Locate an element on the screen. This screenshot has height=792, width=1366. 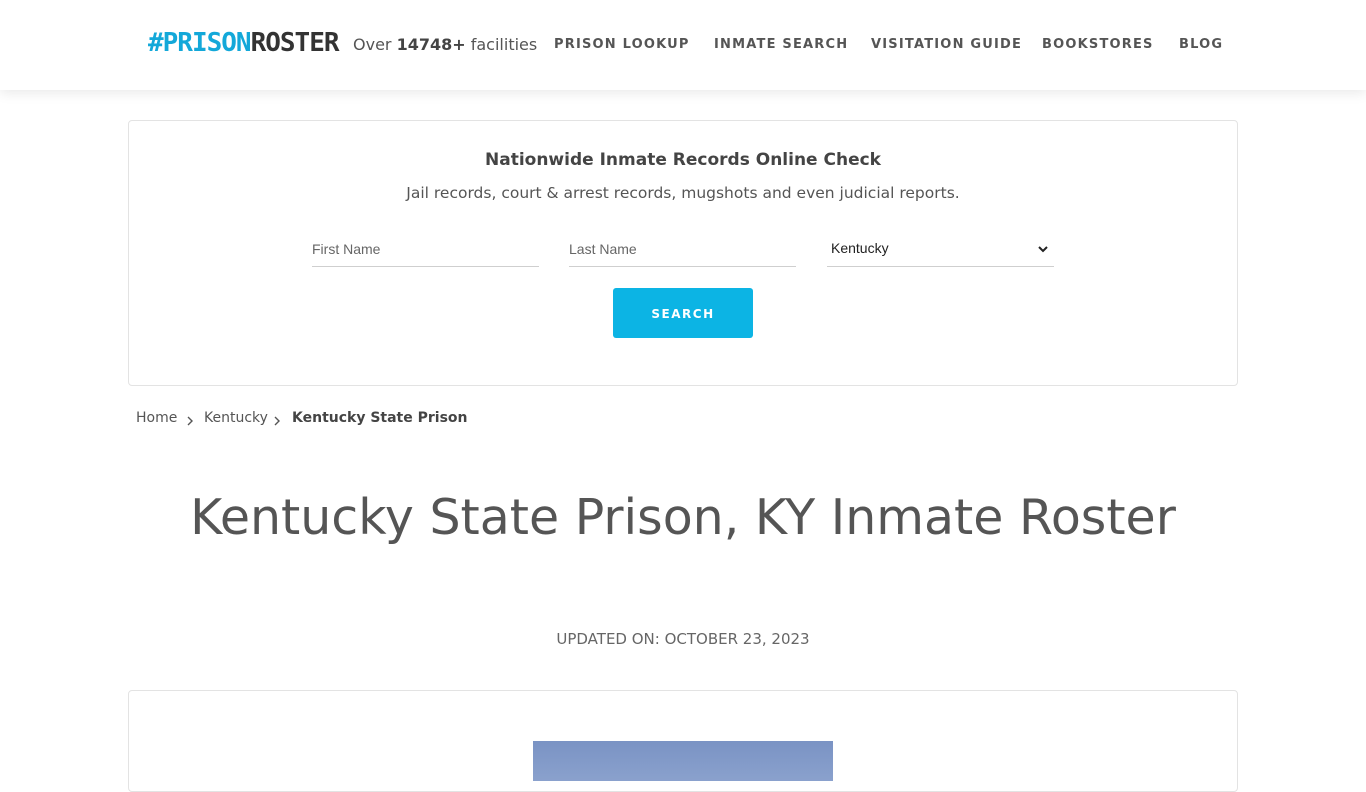
content-card is located at coordinates (683, 741).